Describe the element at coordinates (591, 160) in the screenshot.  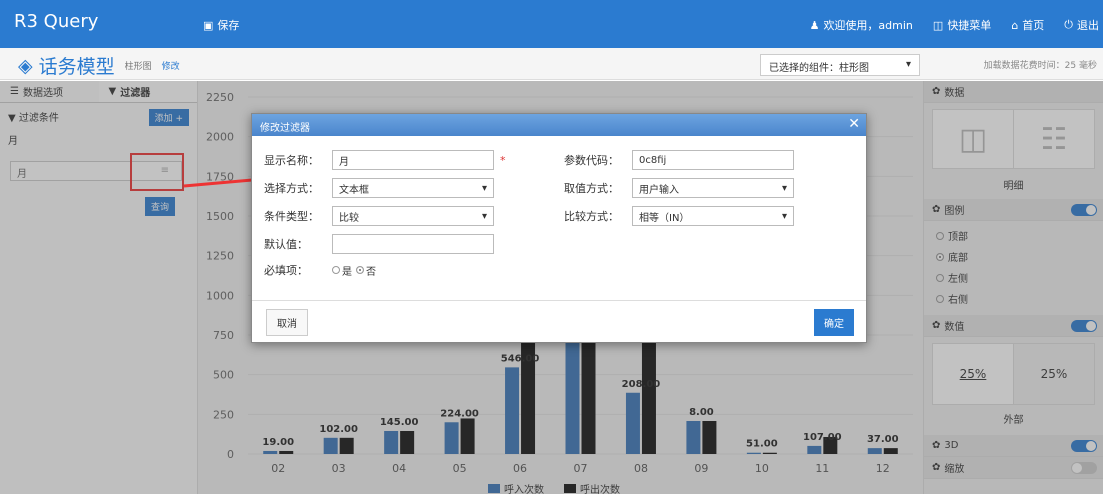
I see `param-code-label: 参数代码：` at that location.